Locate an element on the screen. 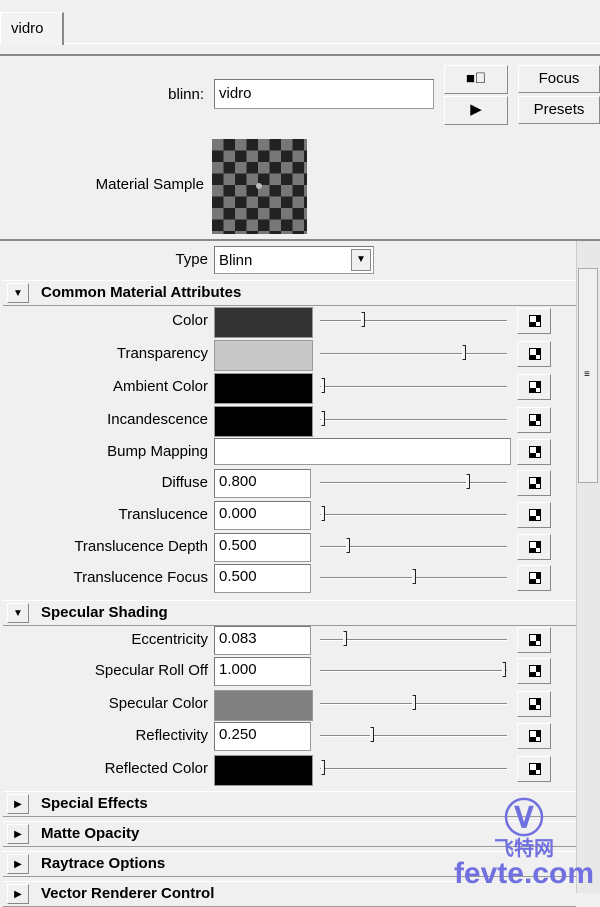  attribute-row: Diffuse 0.800 is located at coordinates (288, 483).